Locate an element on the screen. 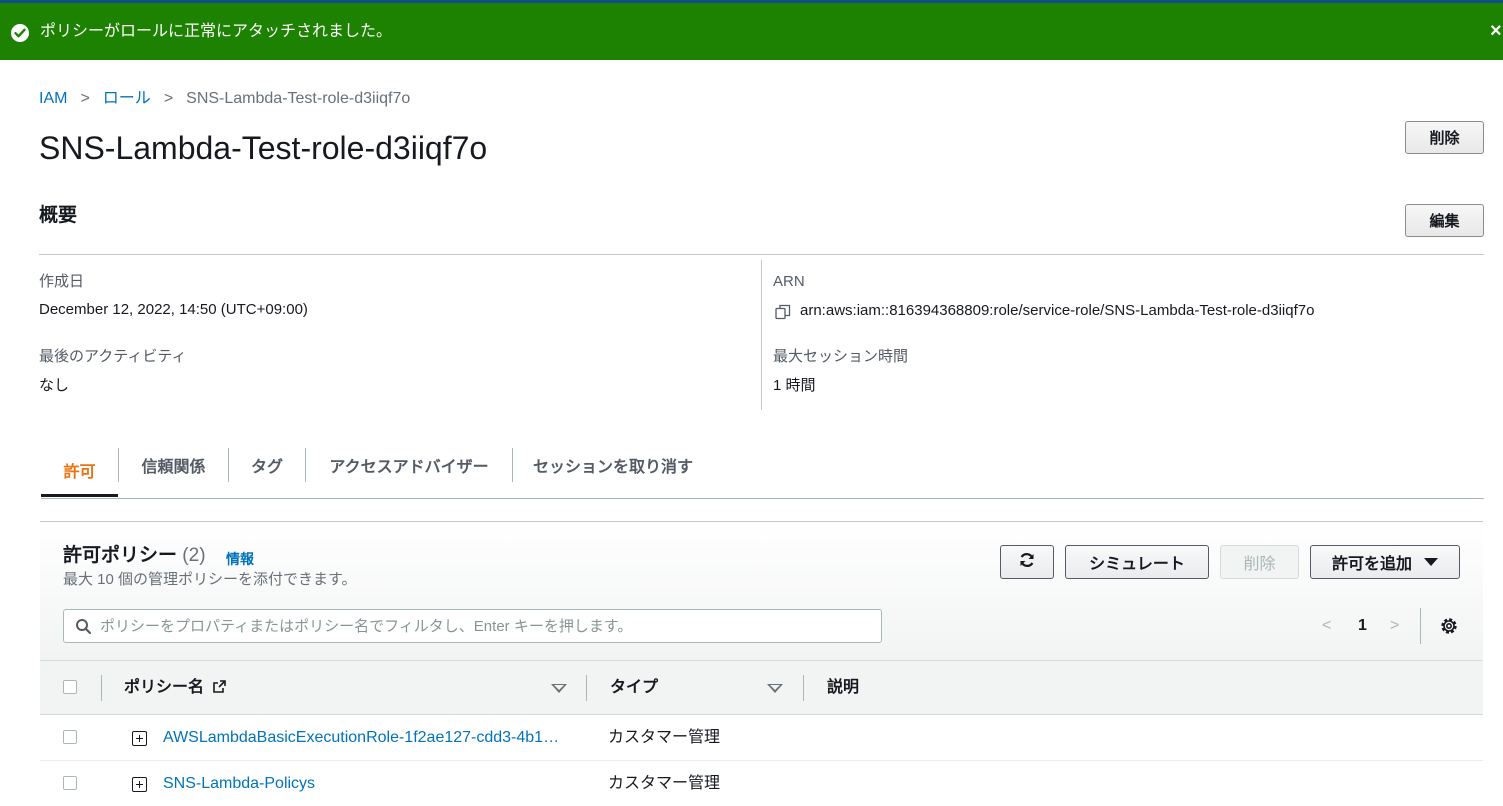  panel-title: 許可ポリシー (2) is located at coordinates (134, 556).